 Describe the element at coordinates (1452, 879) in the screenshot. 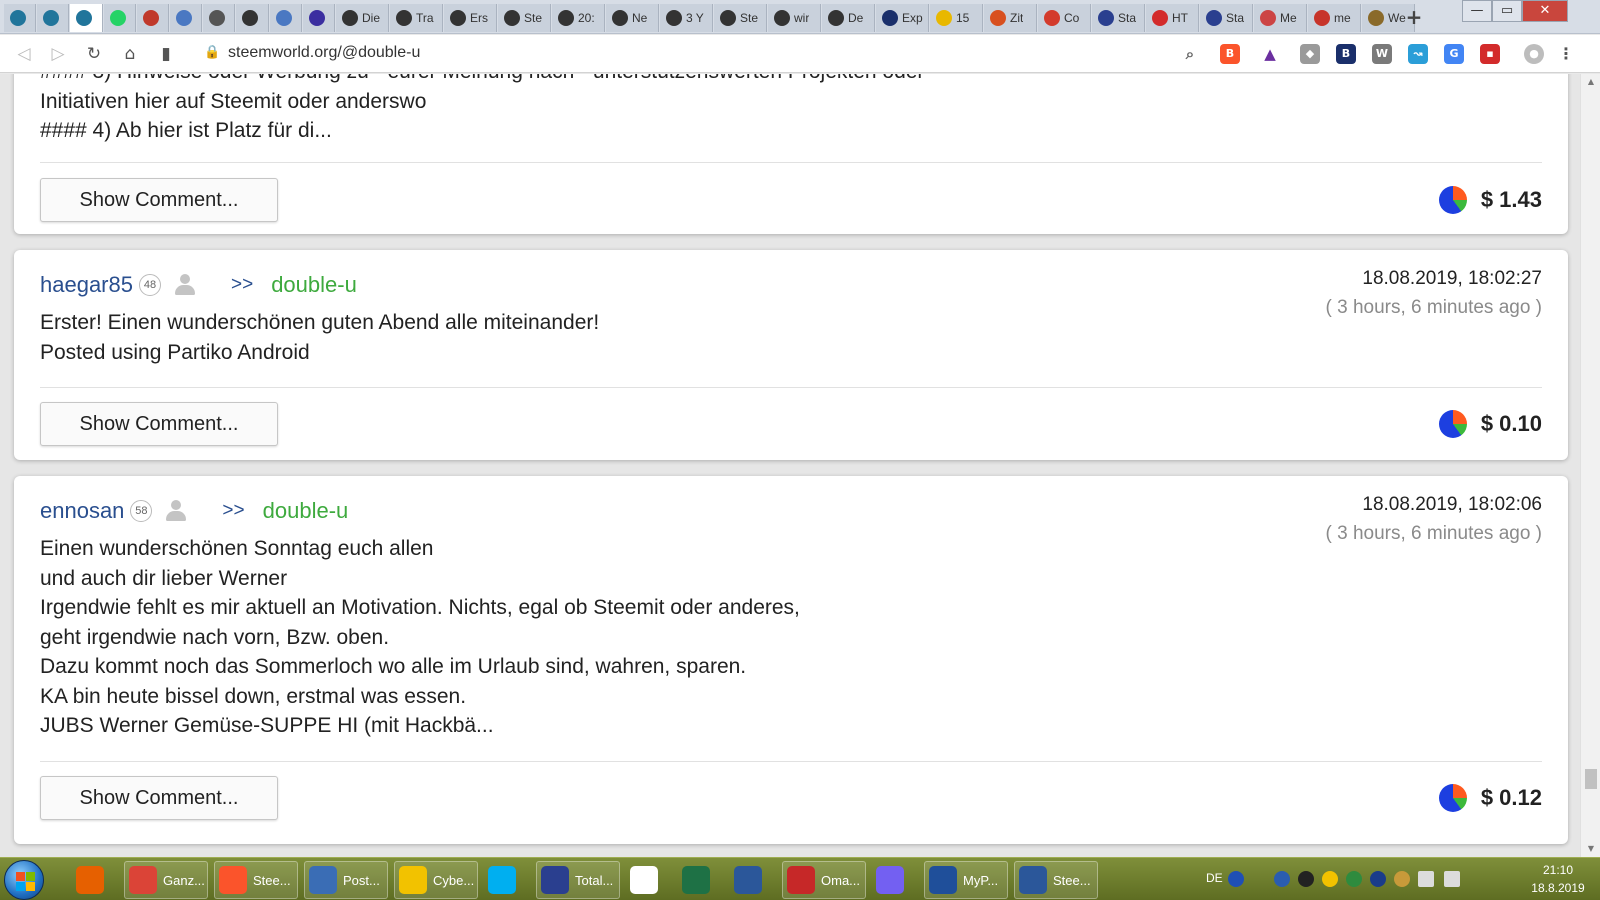

I see `volume-icon` at that location.